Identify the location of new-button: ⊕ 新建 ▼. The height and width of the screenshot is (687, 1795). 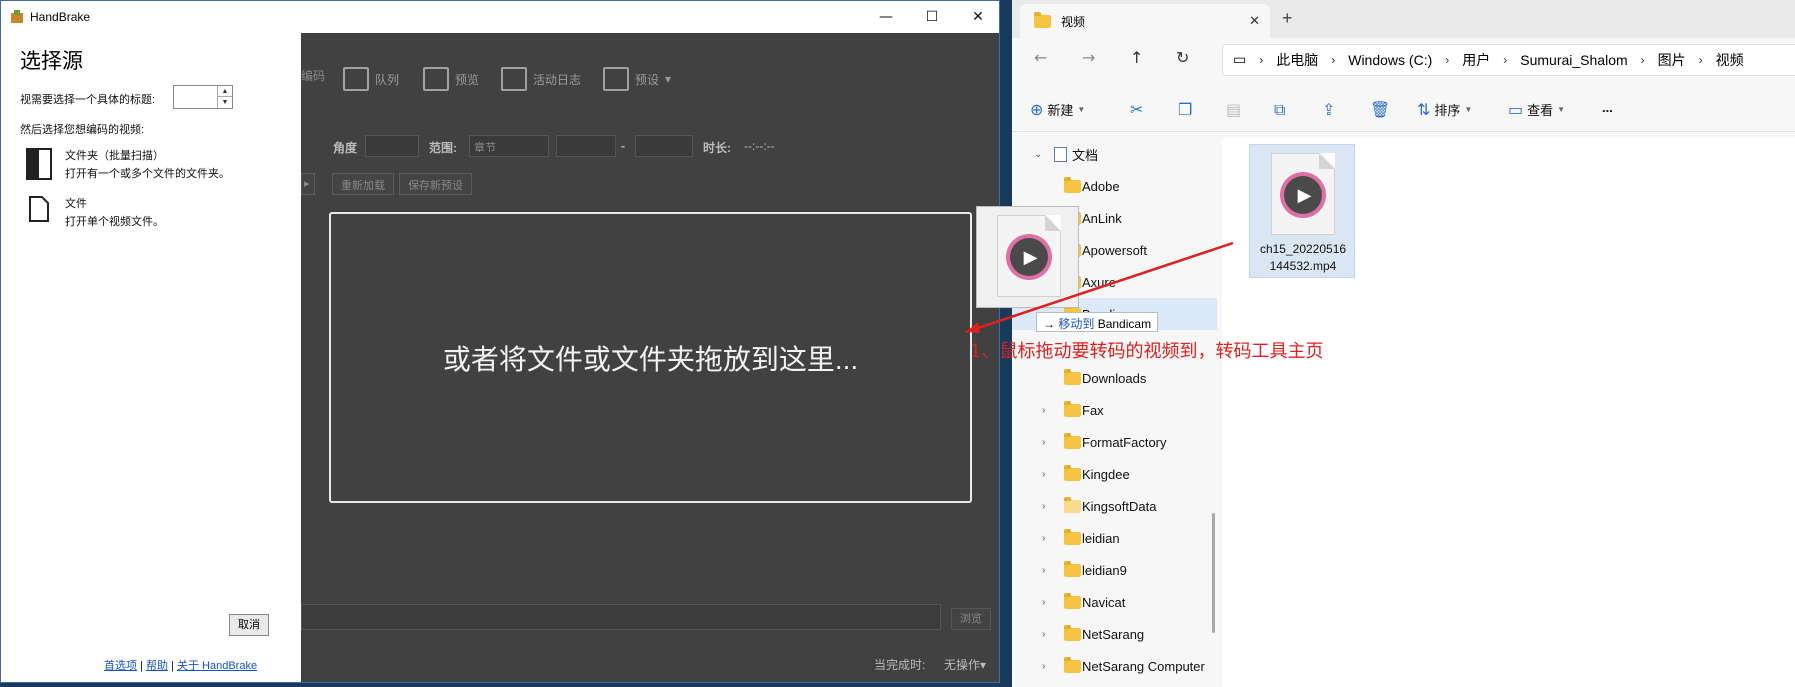
(1057, 109).